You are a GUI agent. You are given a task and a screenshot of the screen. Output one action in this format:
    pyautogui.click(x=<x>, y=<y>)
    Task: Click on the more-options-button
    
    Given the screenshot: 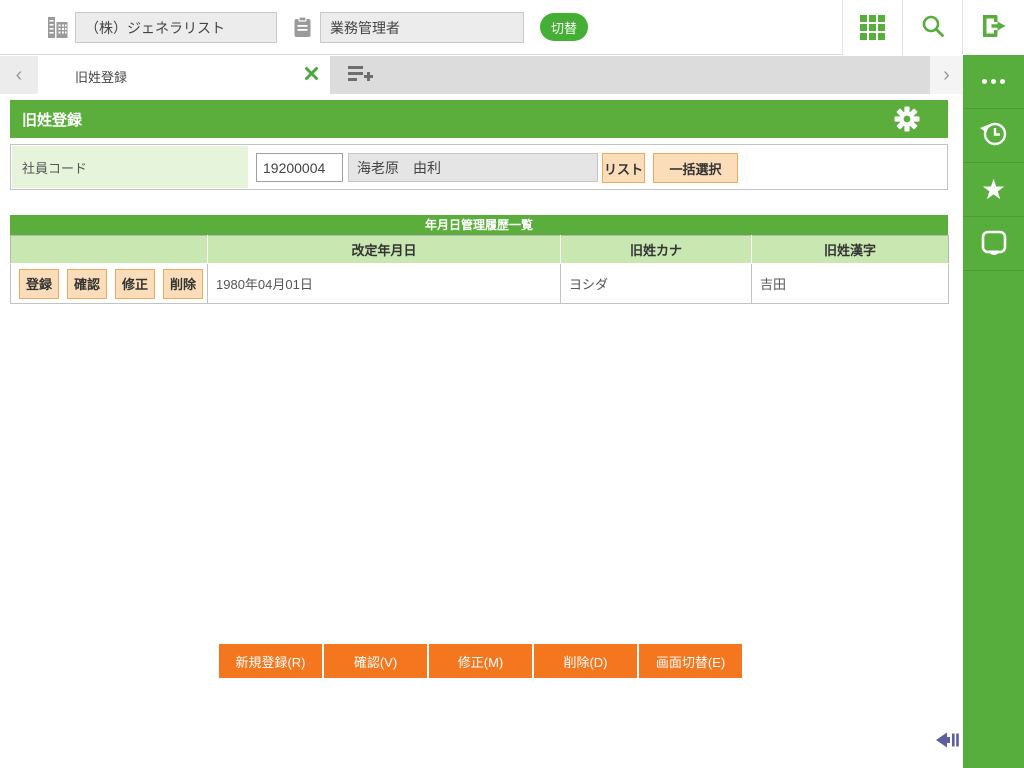 What is the action you would take?
    pyautogui.click(x=993, y=82)
    